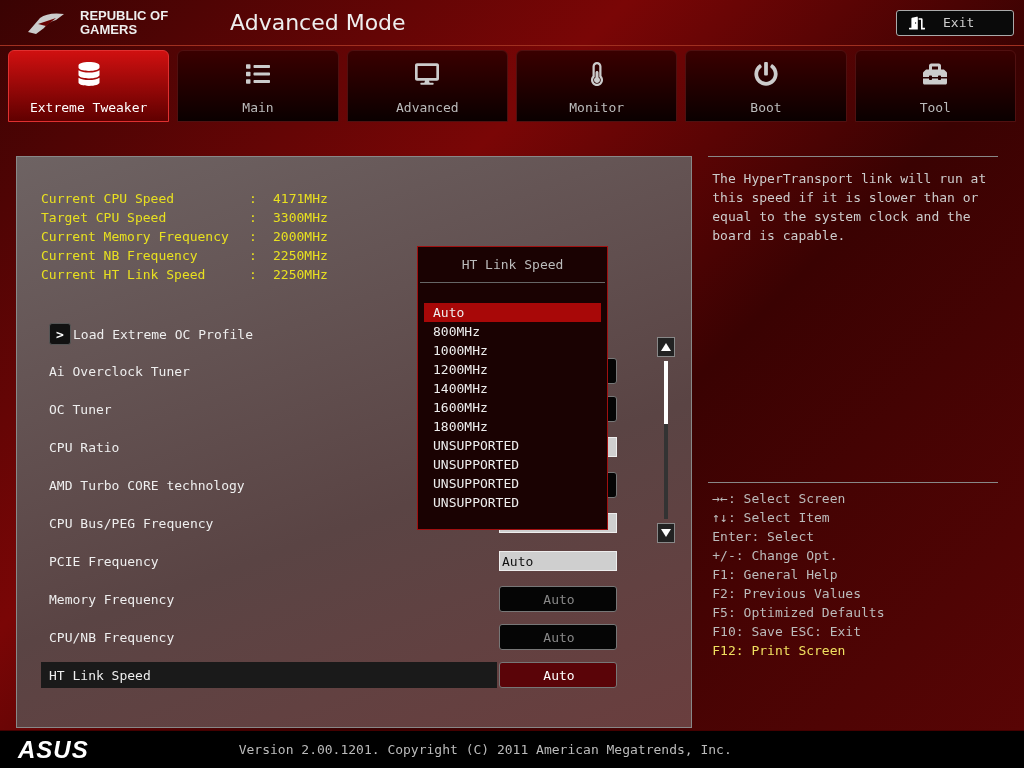  I want to click on info-label: Current Memory Frequency, so click(135, 236).